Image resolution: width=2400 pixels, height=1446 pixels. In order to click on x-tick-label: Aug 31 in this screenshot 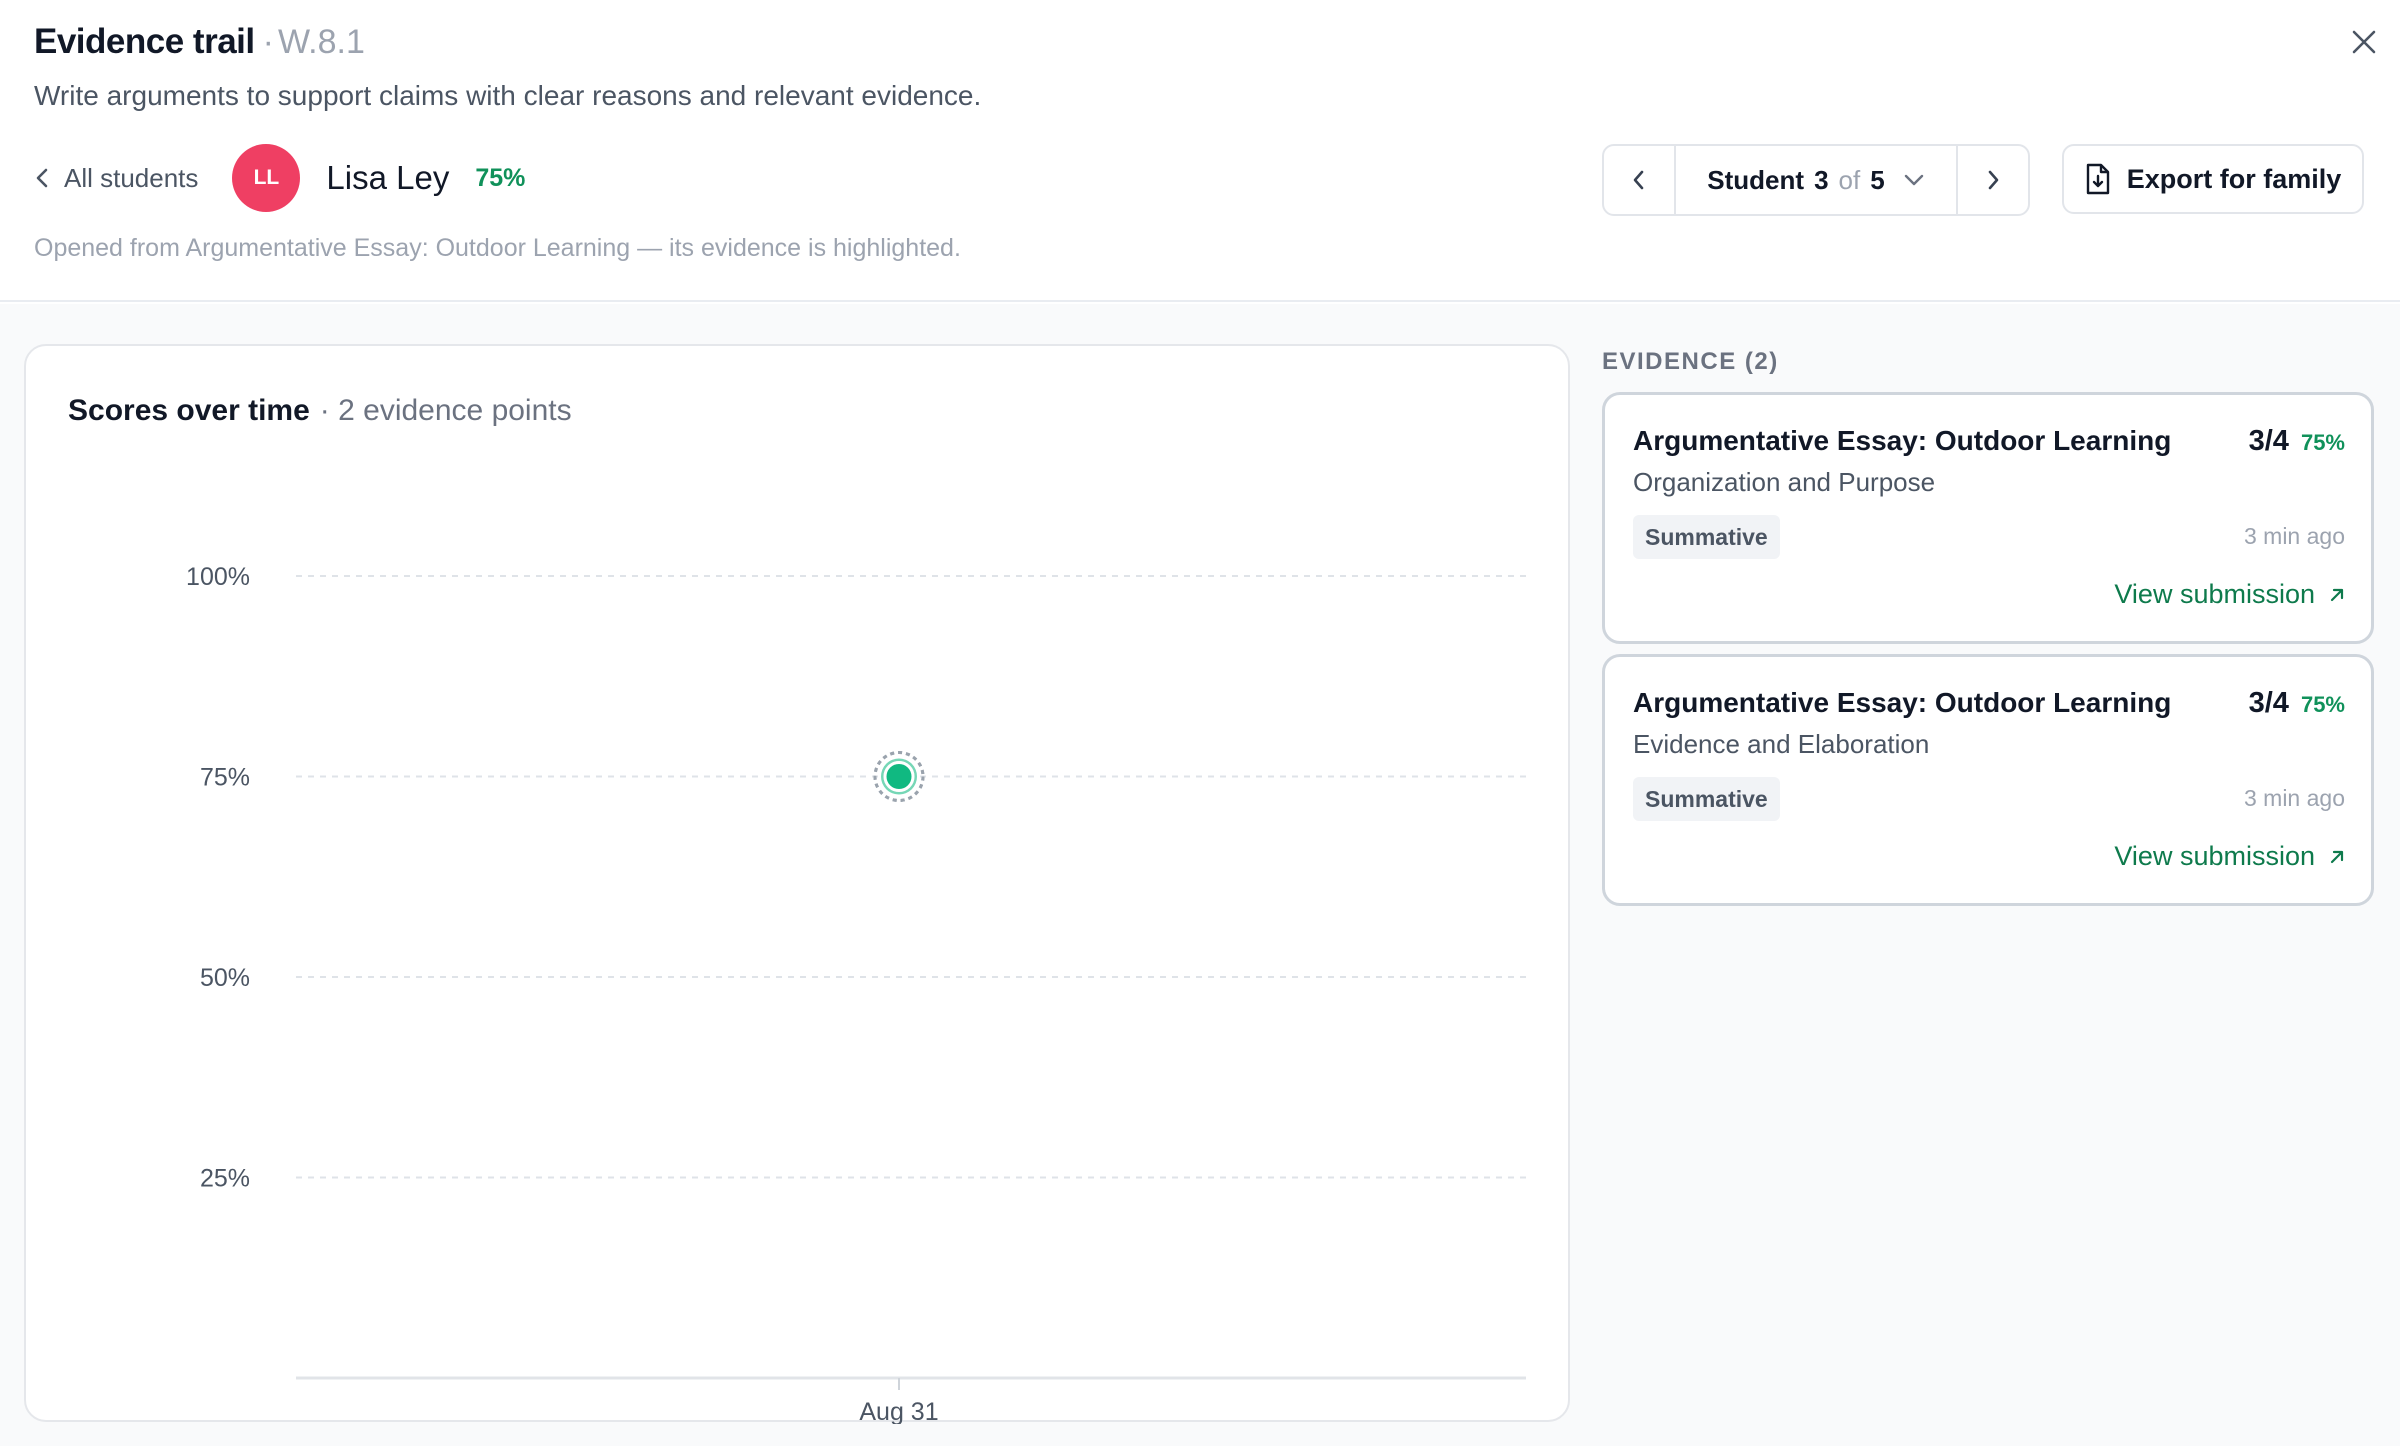, I will do `click(898, 1411)`.